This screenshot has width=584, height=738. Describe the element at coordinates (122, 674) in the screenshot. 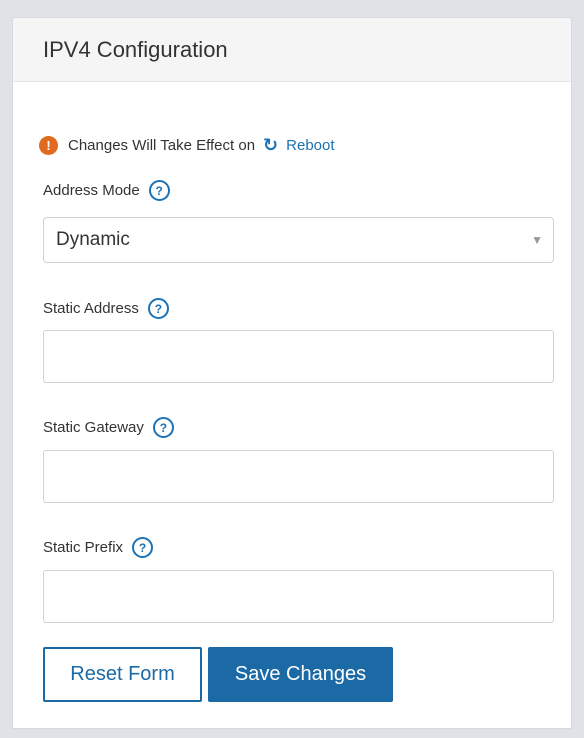

I see `reset-form-button: Reset Form` at that location.